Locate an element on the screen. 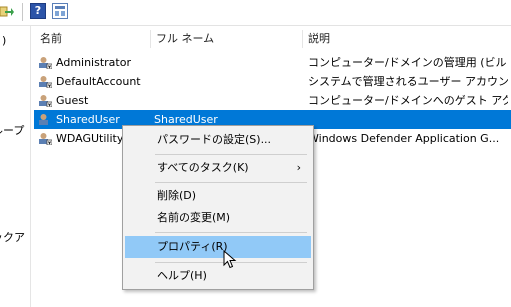 The width and height of the screenshot is (511, 307). help-glyph: ? is located at coordinates (38, 10).